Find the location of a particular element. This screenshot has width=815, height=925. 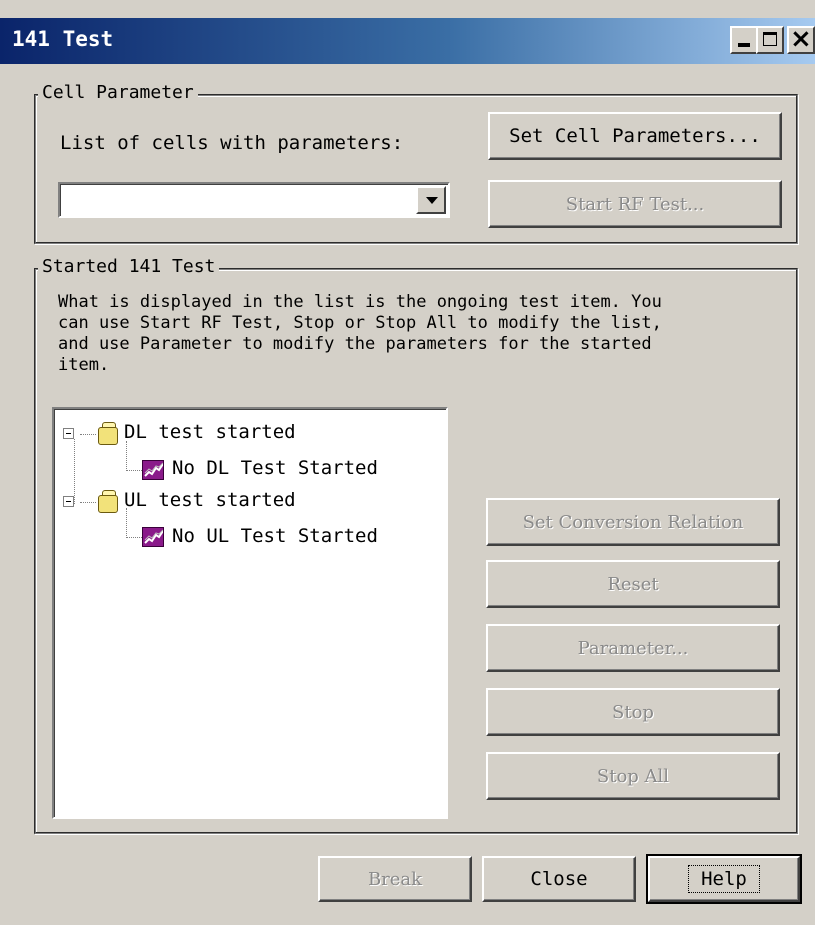

cell-parameter-group-label: Cell Parameter is located at coordinates (118, 92).